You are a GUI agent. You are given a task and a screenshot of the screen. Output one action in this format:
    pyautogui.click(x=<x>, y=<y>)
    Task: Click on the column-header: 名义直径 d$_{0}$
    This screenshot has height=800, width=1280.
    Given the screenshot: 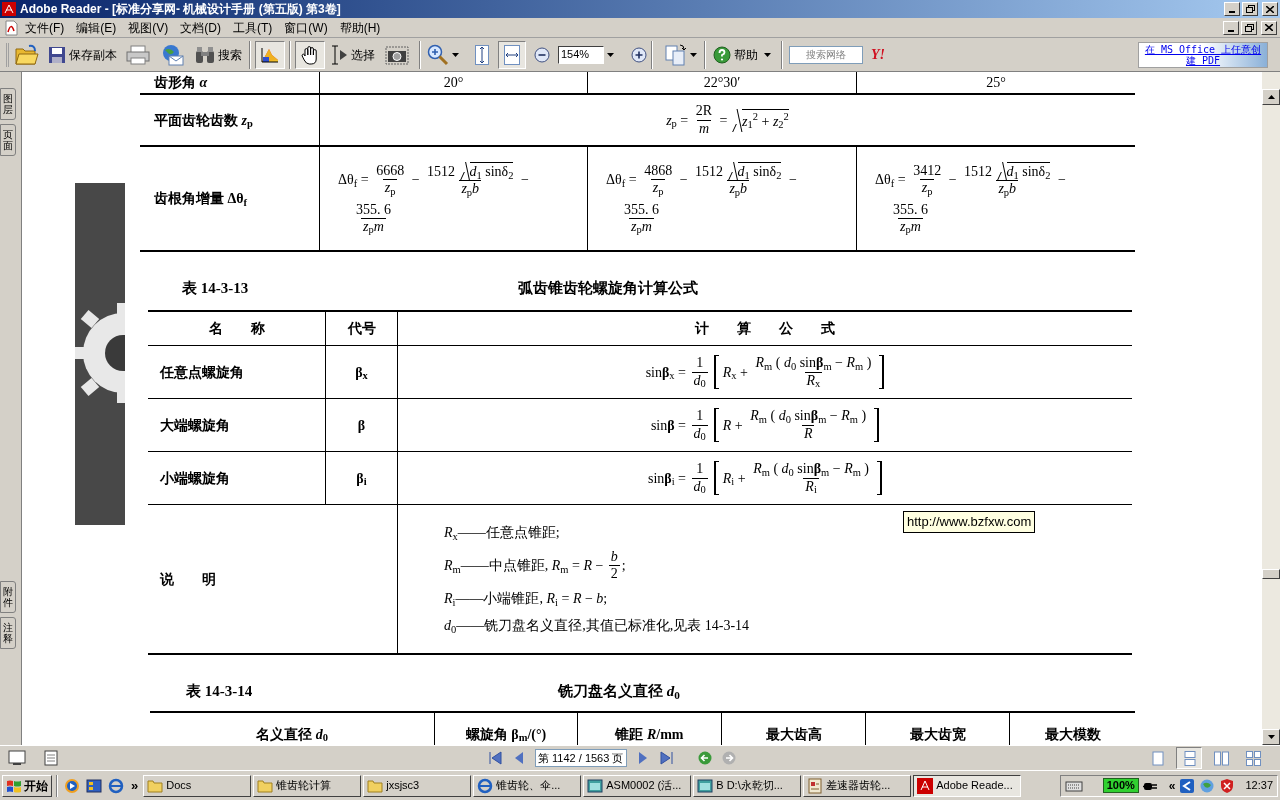 What is the action you would take?
    pyautogui.click(x=292, y=735)
    